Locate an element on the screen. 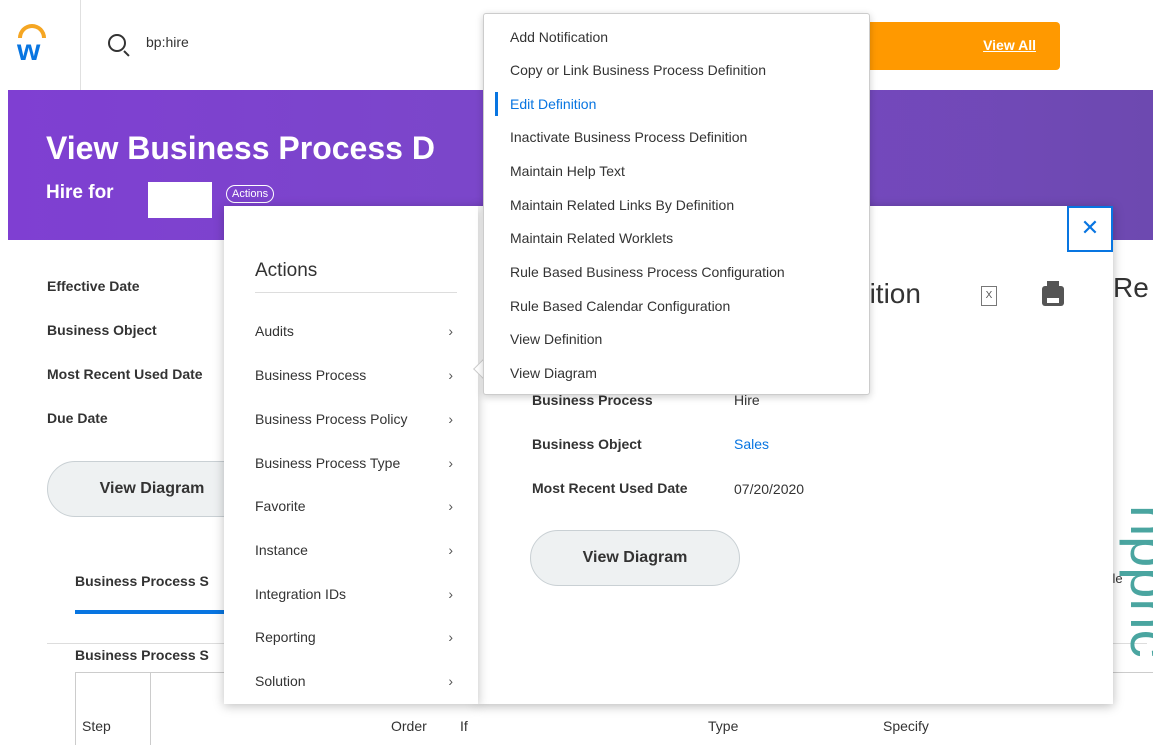 The width and height of the screenshot is (1153, 745). menu-item-business-process: Business Process › is located at coordinates (362, 379).